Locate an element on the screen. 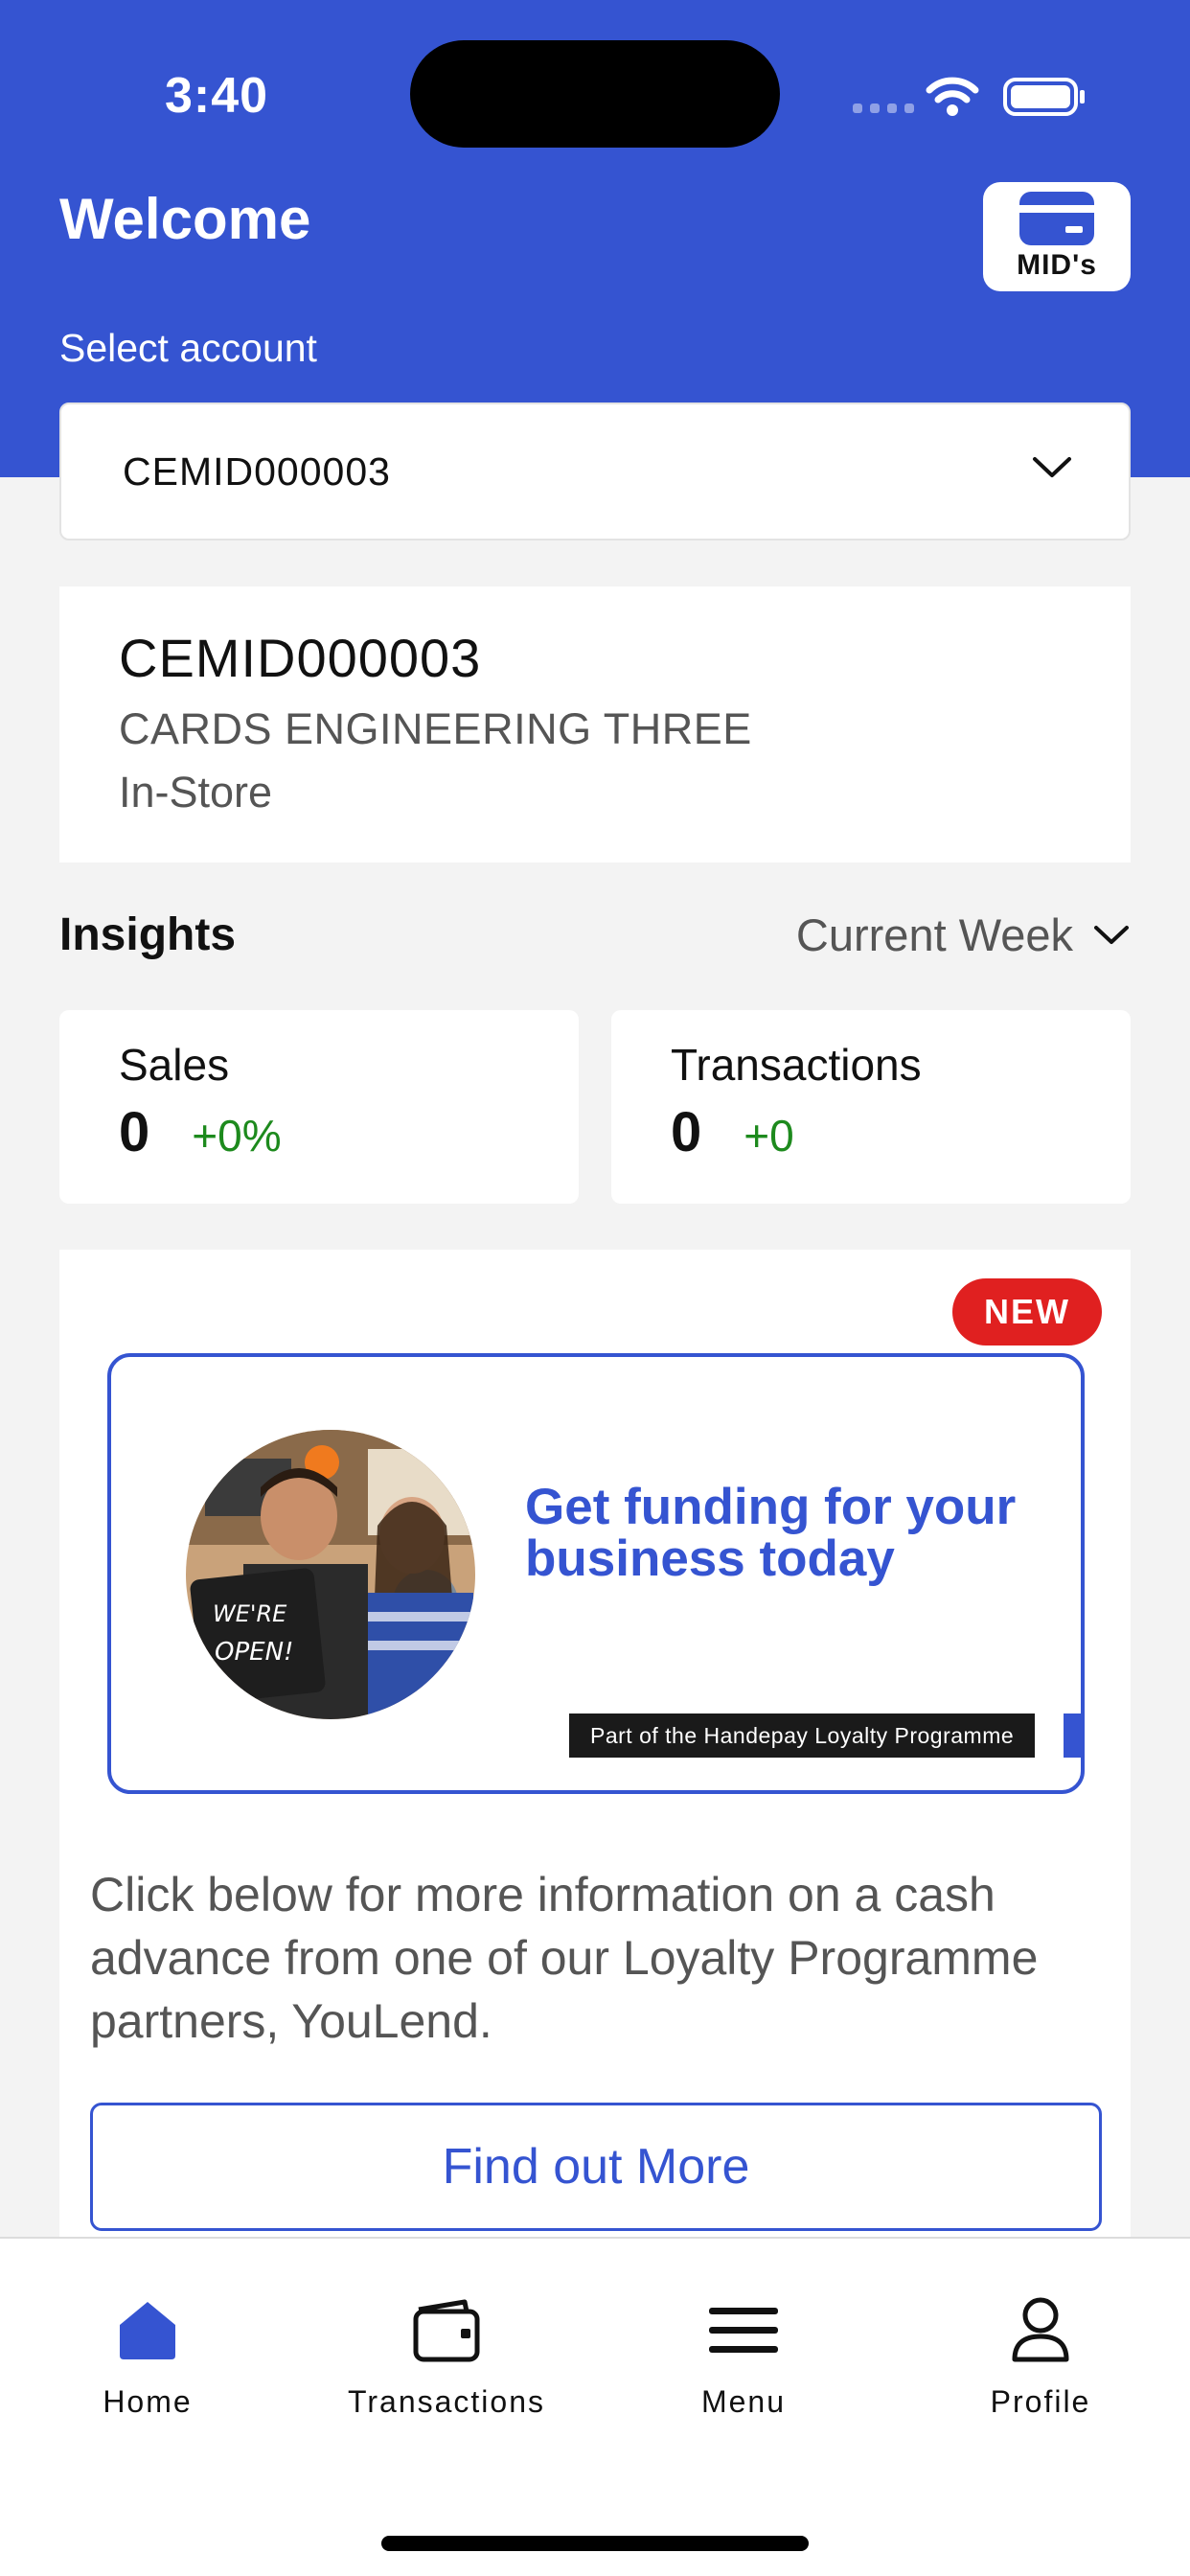 The image size is (1190, 2576). find-out-more-button: Find out More is located at coordinates (596, 2167).